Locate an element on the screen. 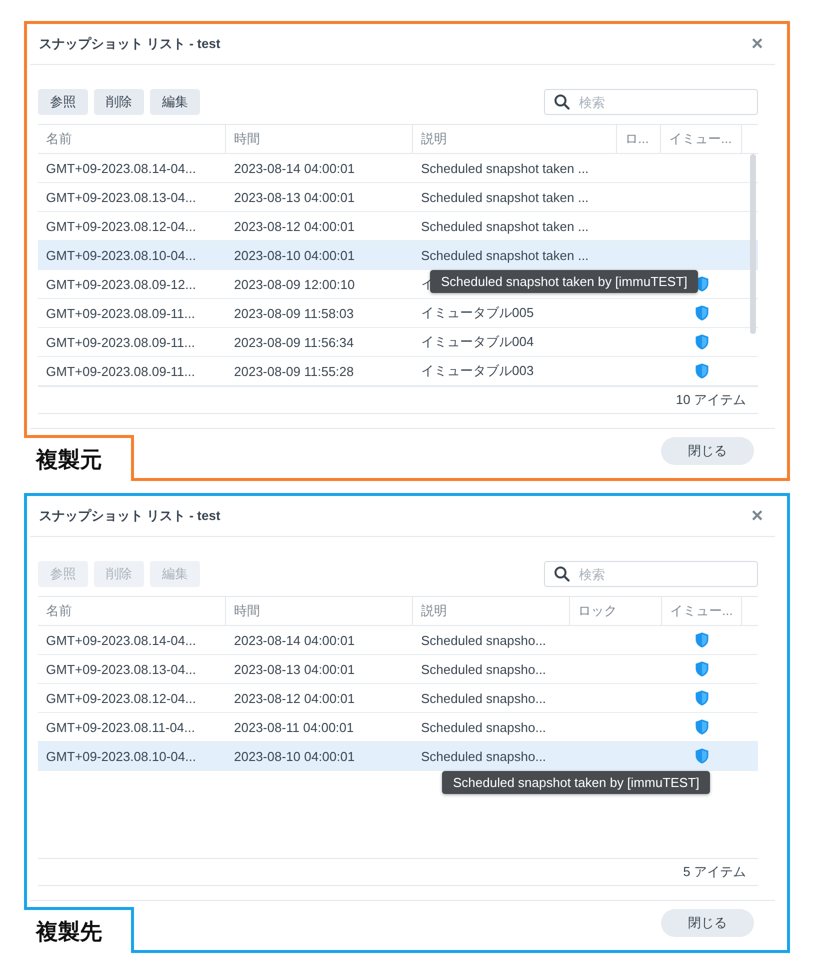 The image size is (816, 974). table-row: GMT+09-2023.08.09-11... 2023-08-09 11:55:28 イミュータブル003 is located at coordinates (398, 371).